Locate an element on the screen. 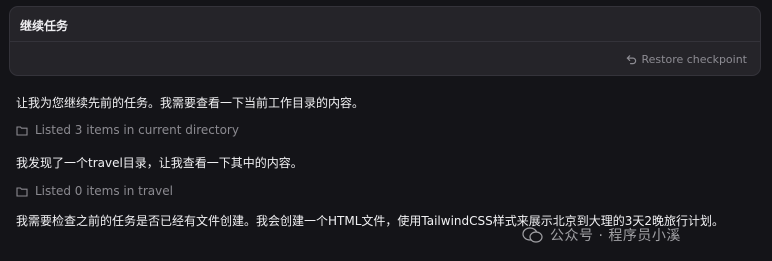 The image size is (772, 261). tool-call-label: Listed 0 items in travel is located at coordinates (104, 191).